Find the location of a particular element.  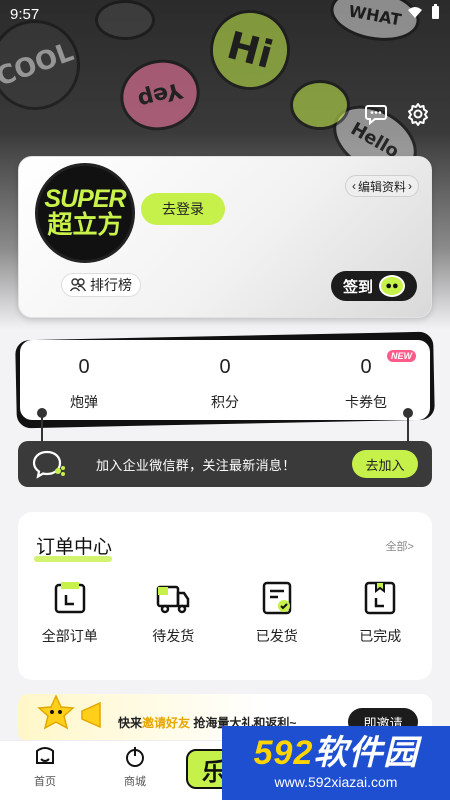

order-item-shipped: 已发货 is located at coordinates (277, 613).